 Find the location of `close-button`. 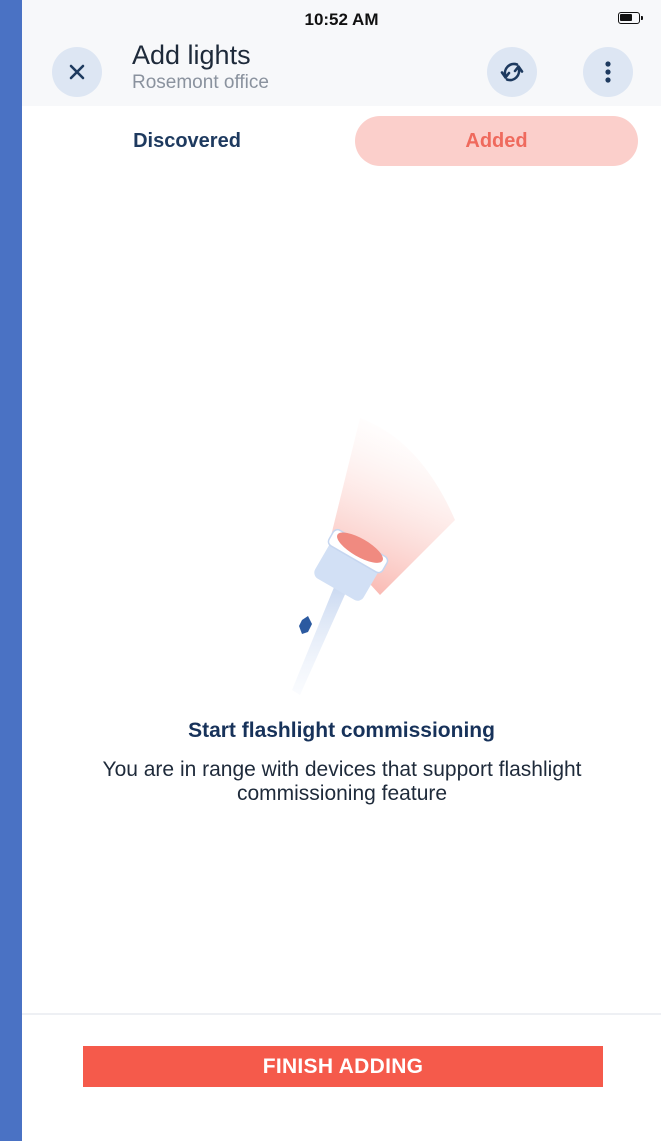

close-button is located at coordinates (77, 72).